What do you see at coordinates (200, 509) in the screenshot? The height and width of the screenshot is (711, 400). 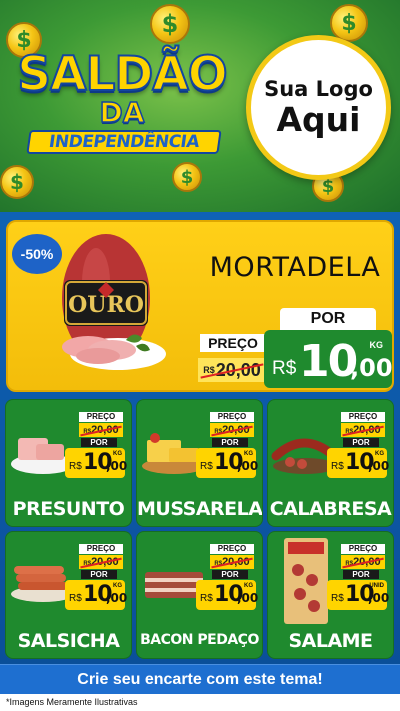 I see `product-name: MUSSARELA` at bounding box center [200, 509].